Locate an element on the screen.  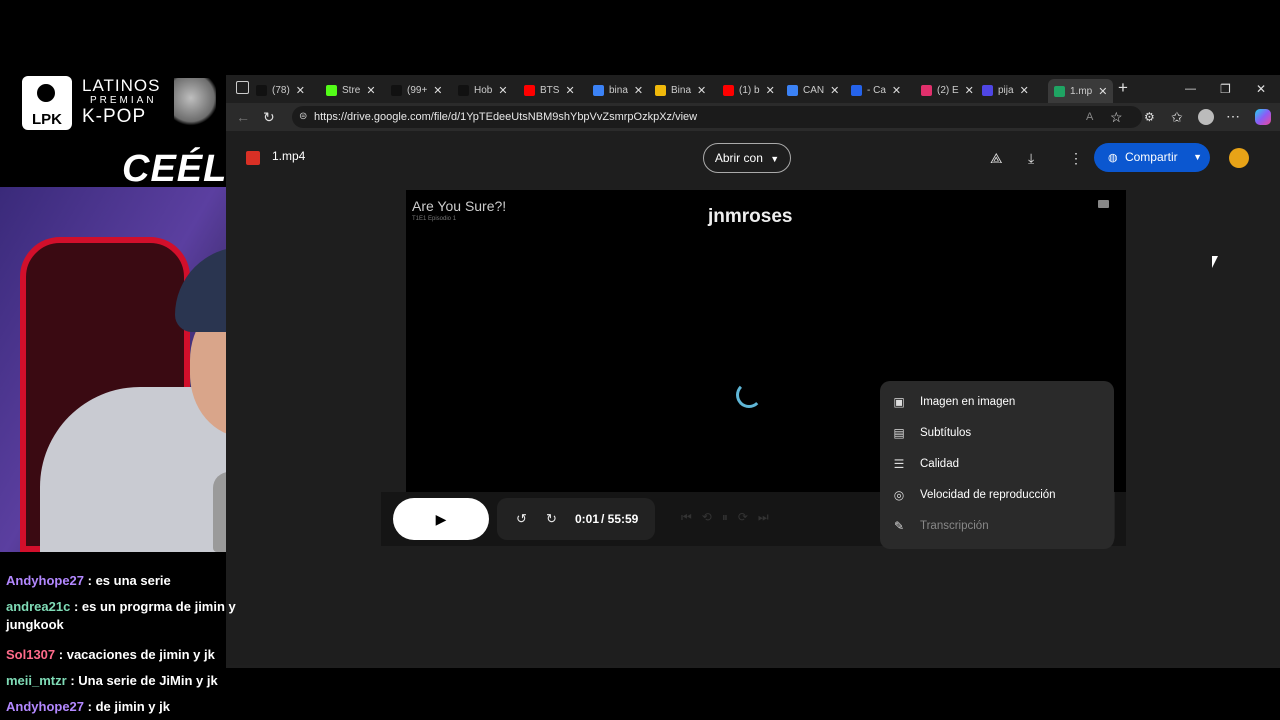
tab-actions-icon is located at coordinates (242, 87).